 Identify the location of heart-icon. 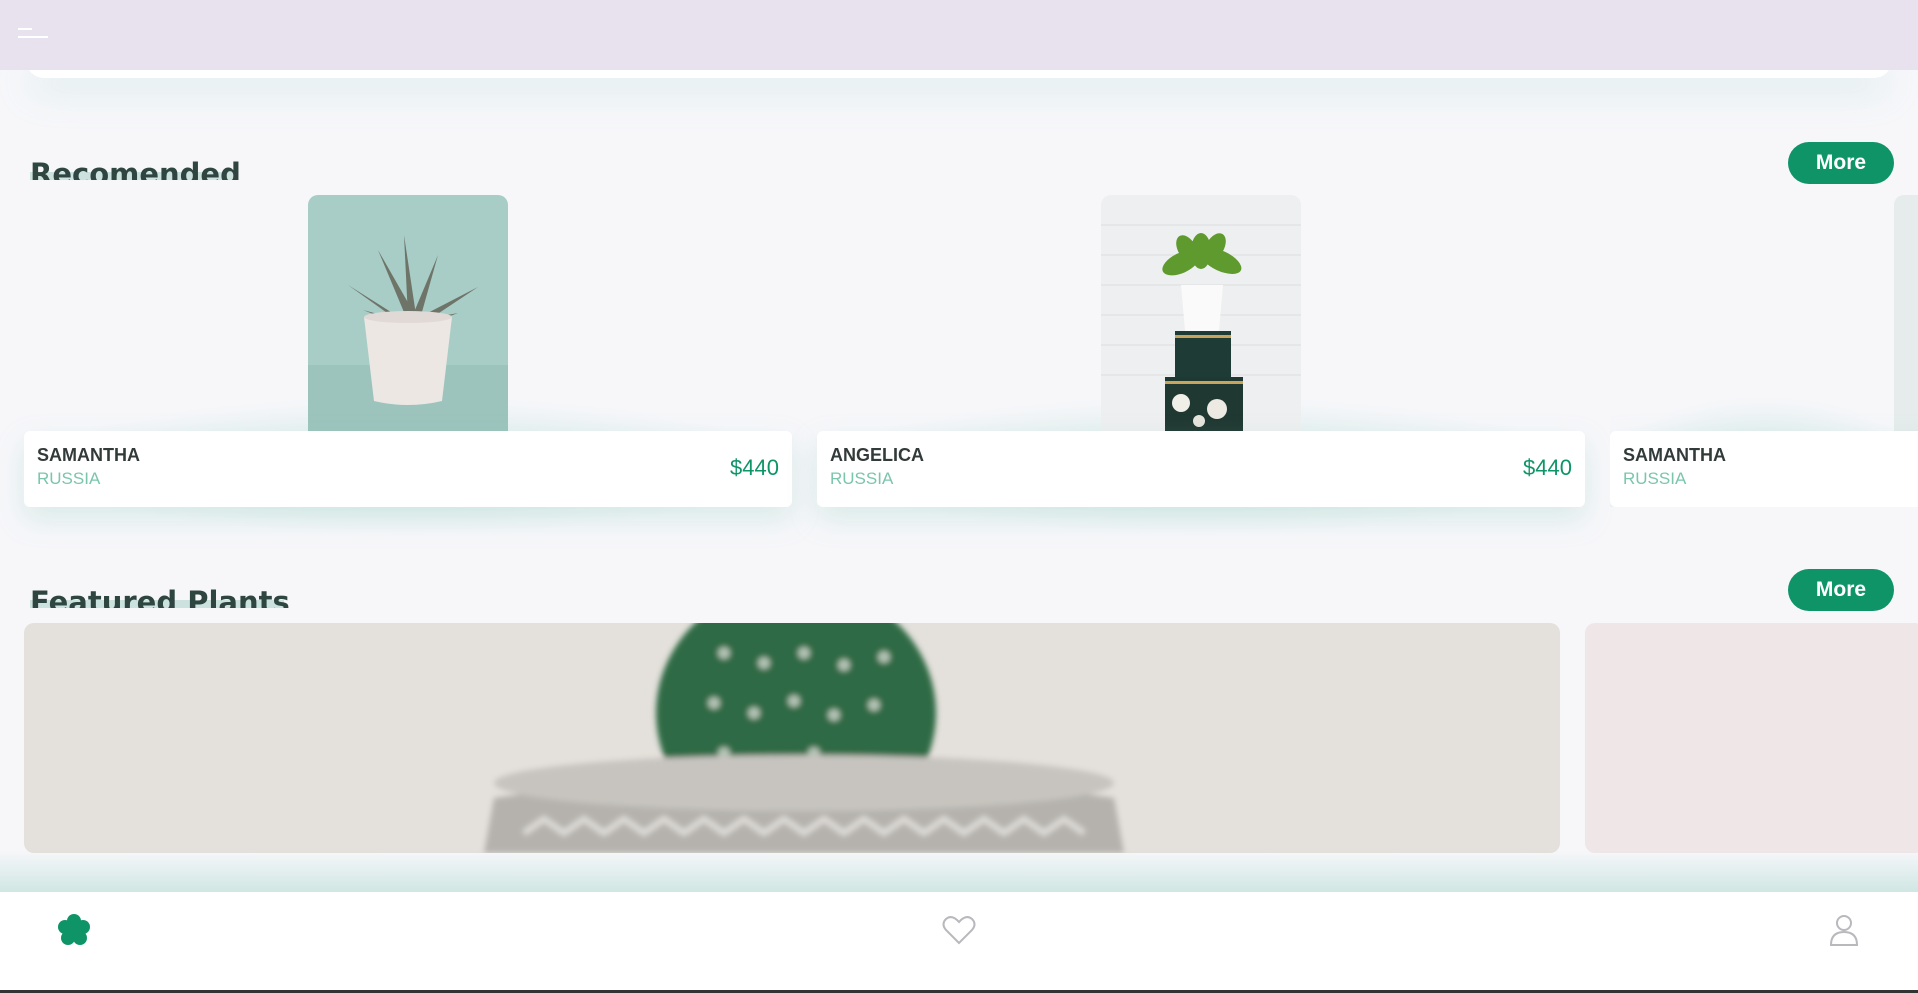
(959, 930).